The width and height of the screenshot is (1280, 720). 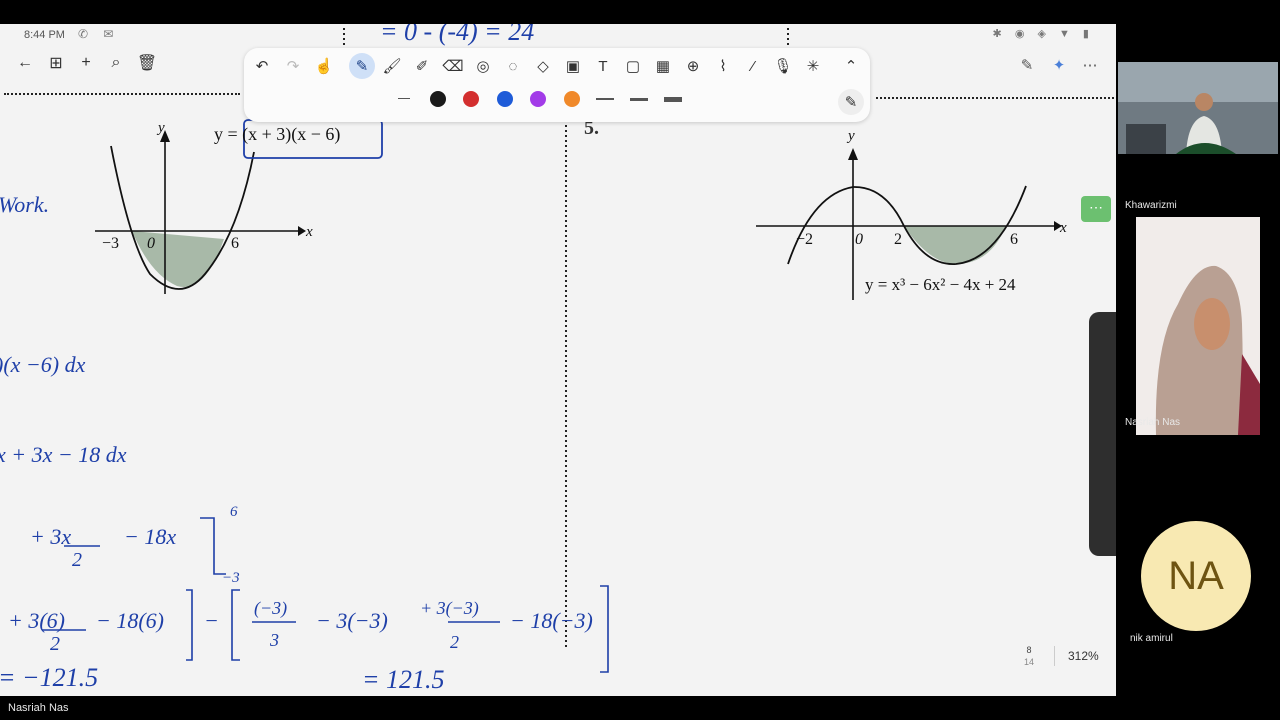 I want to click on hw-line-4f: − 3(−3), so click(x=352, y=620).